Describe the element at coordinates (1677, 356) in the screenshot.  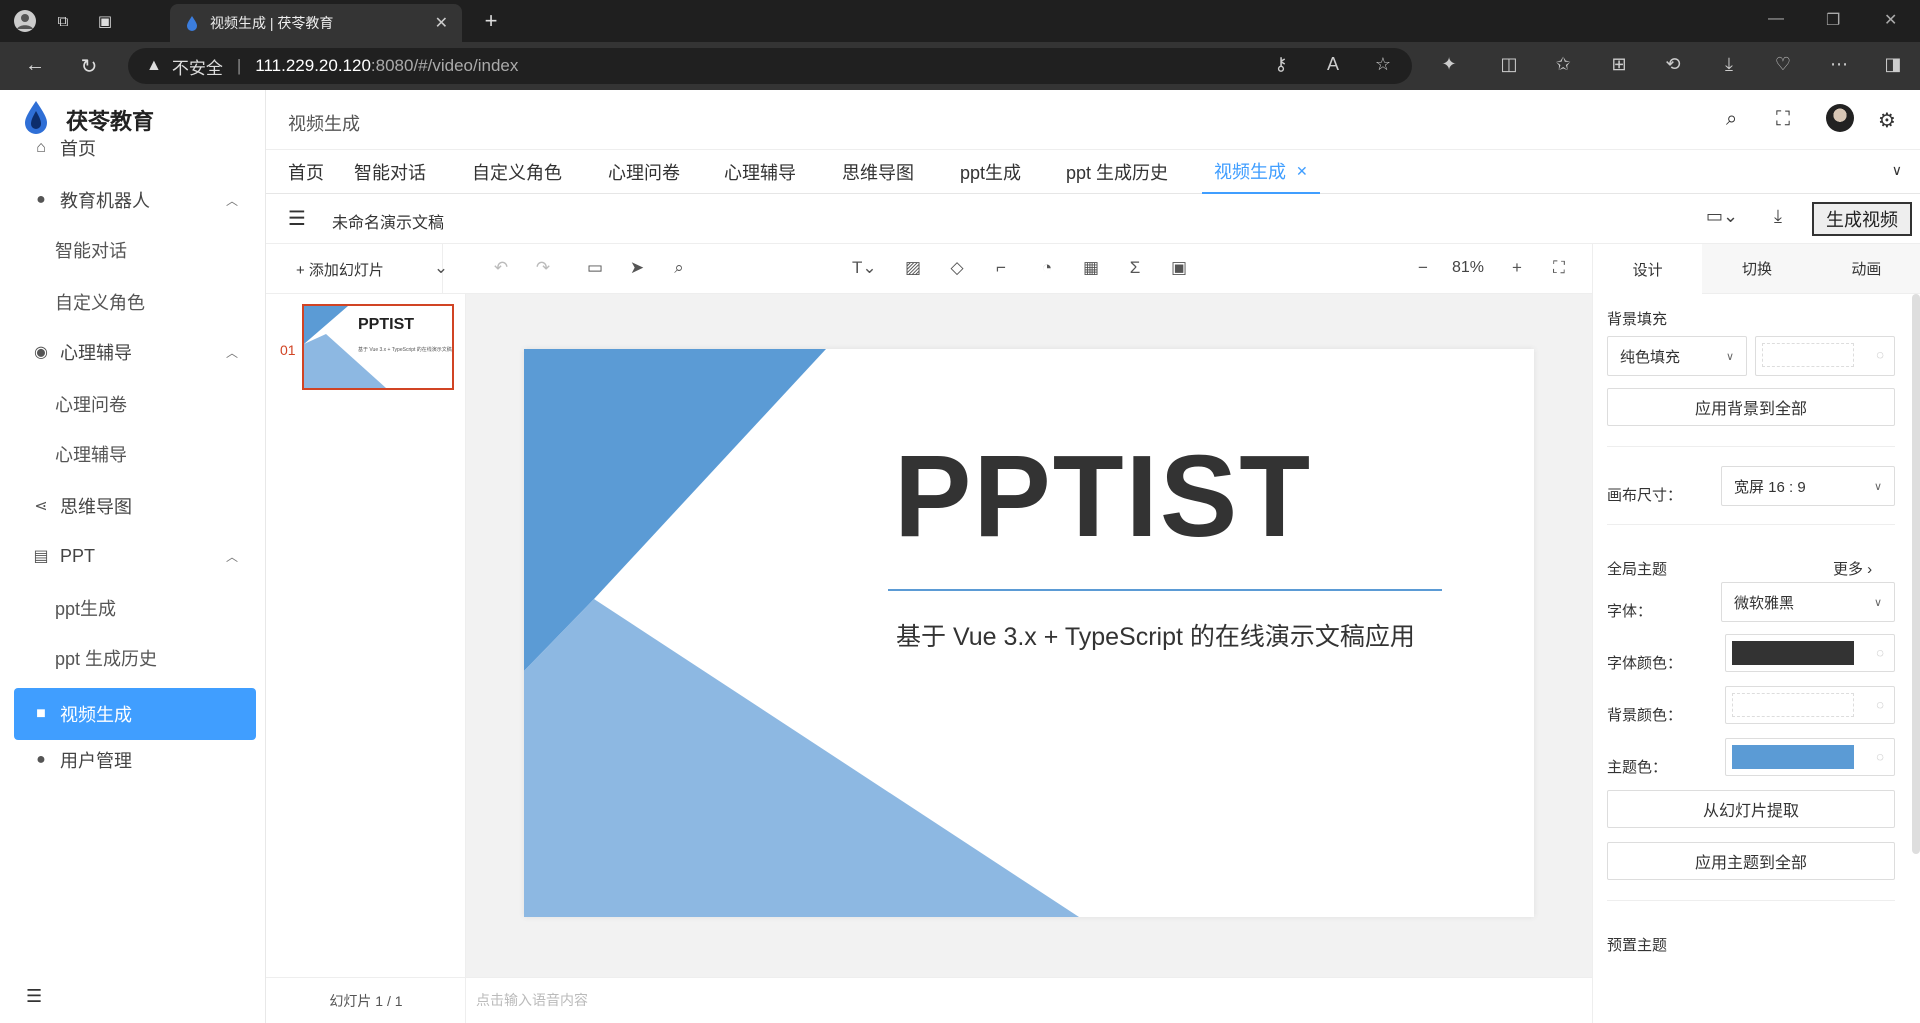
I see `bg-fill-type-select: 纯色填充 ∨` at that location.